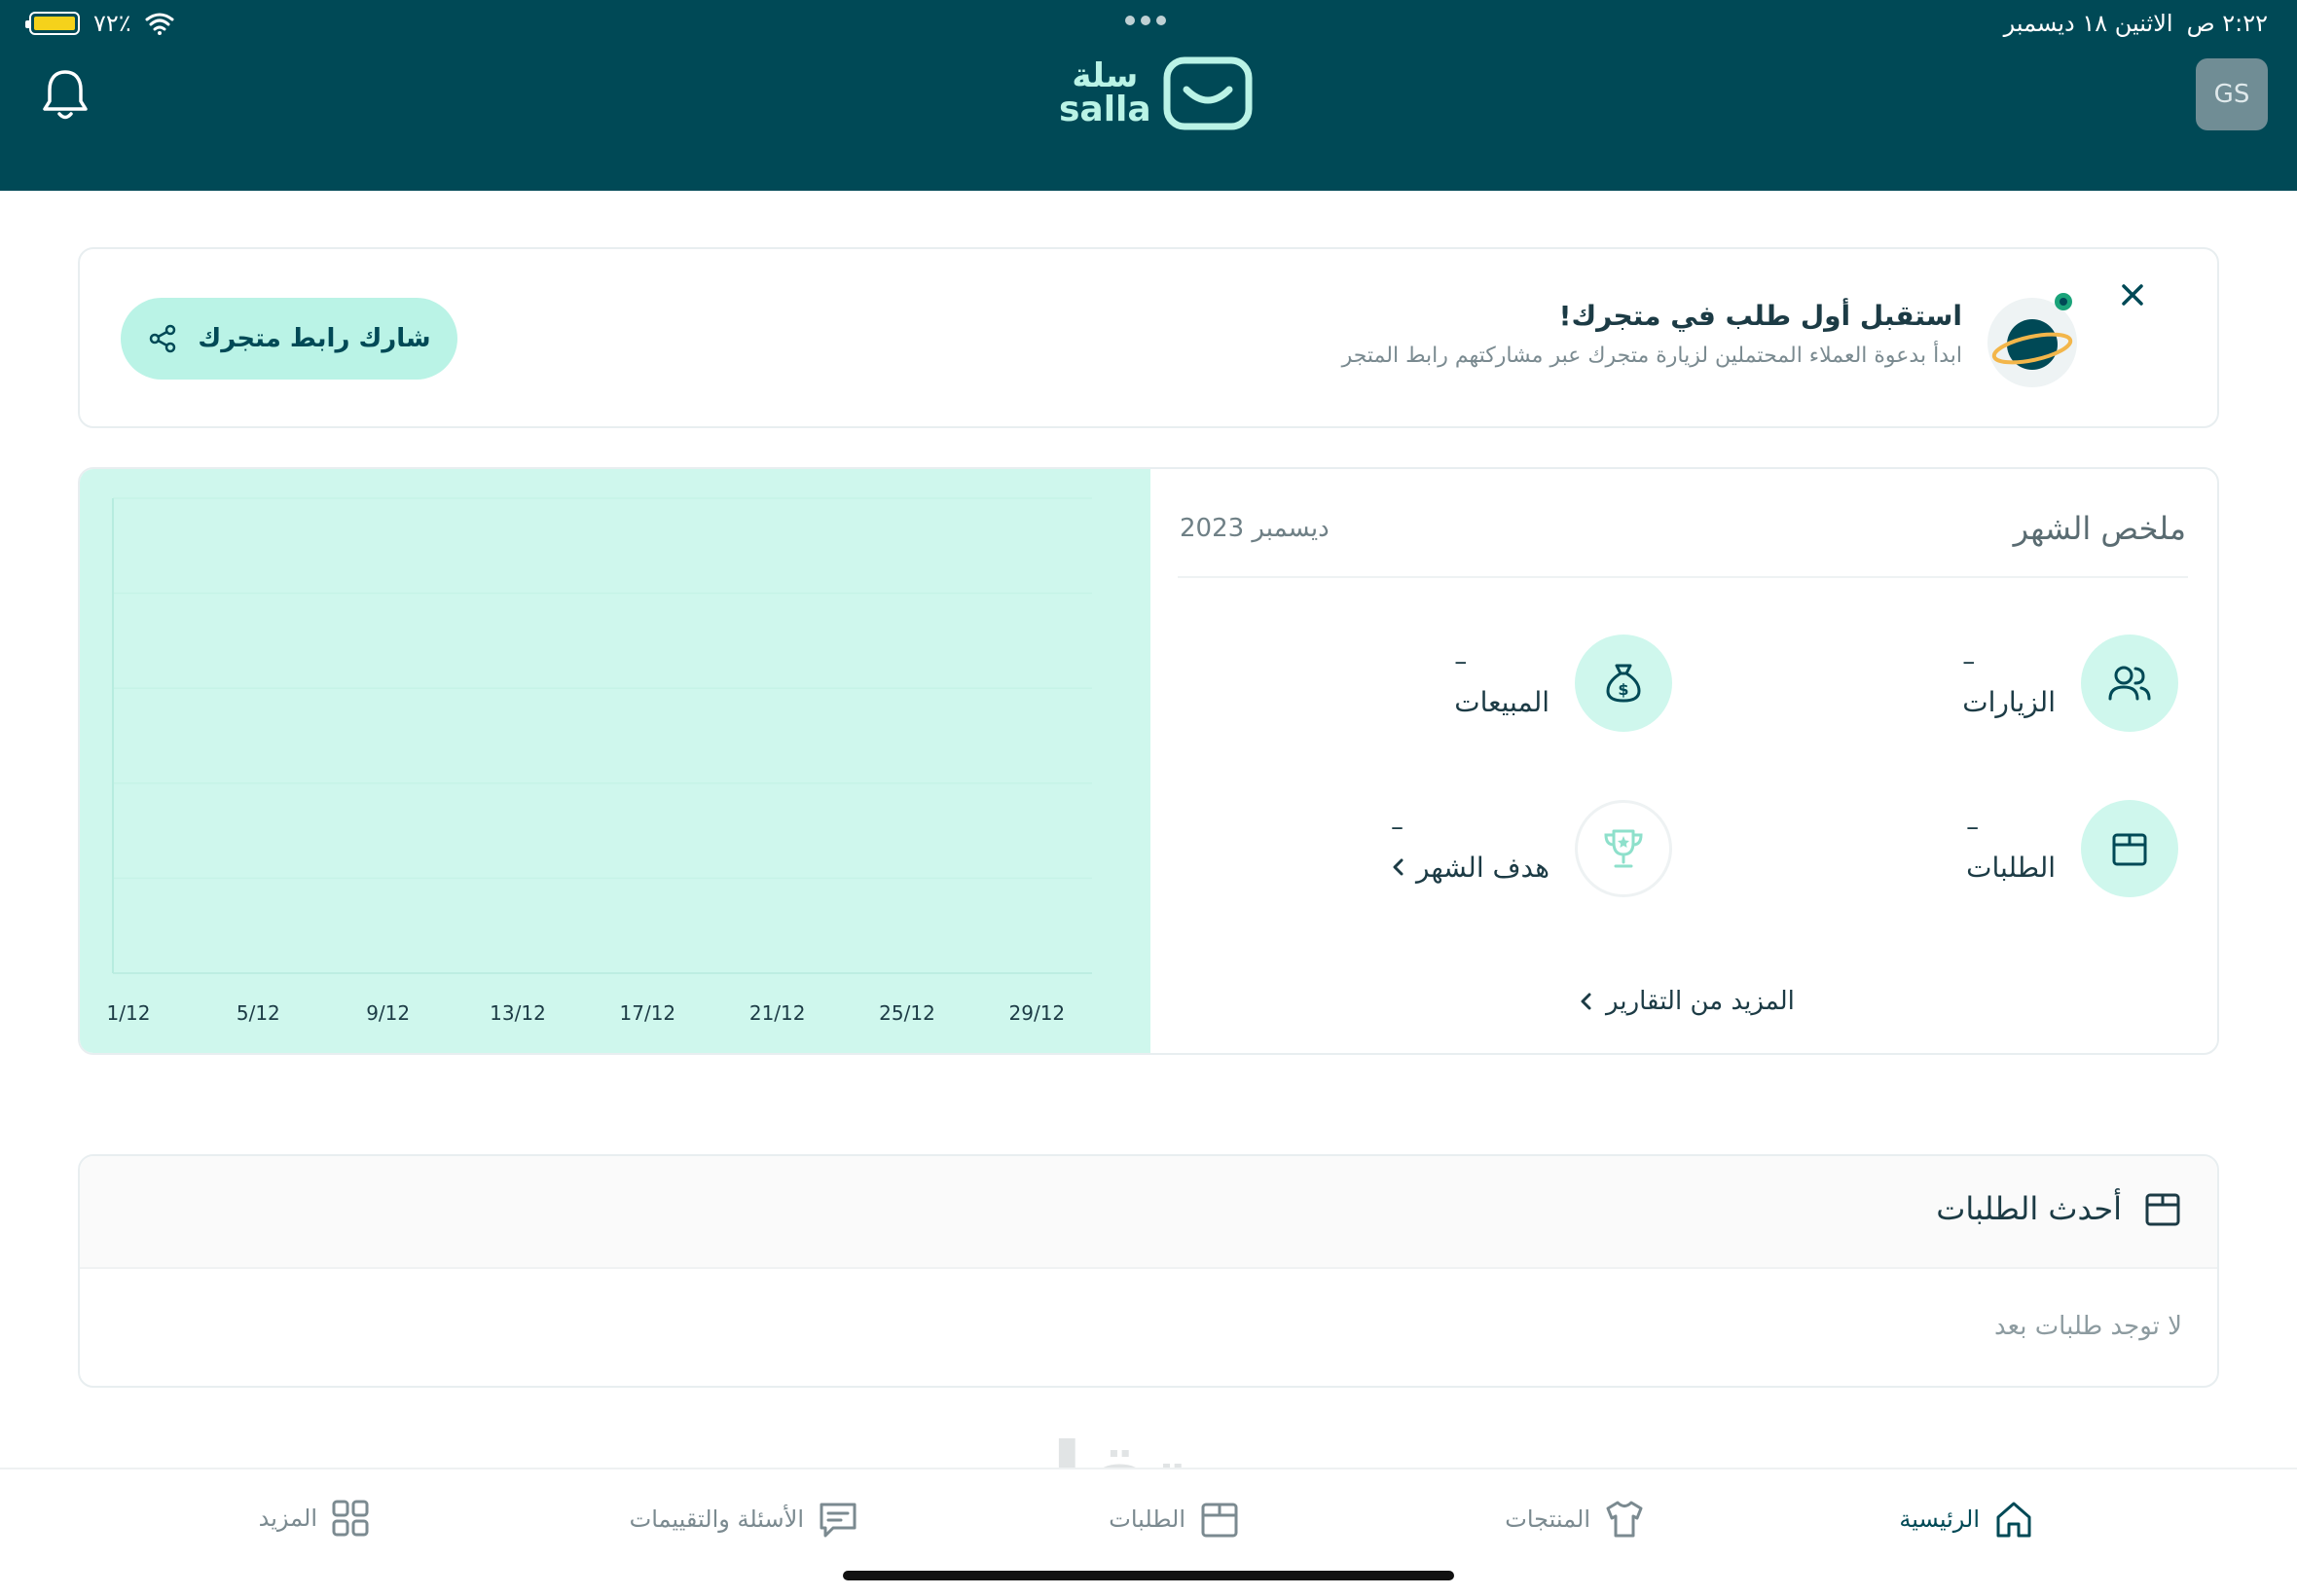 Image resolution: width=2297 pixels, height=1596 pixels. I want to click on home-icon, so click(2013, 1520).